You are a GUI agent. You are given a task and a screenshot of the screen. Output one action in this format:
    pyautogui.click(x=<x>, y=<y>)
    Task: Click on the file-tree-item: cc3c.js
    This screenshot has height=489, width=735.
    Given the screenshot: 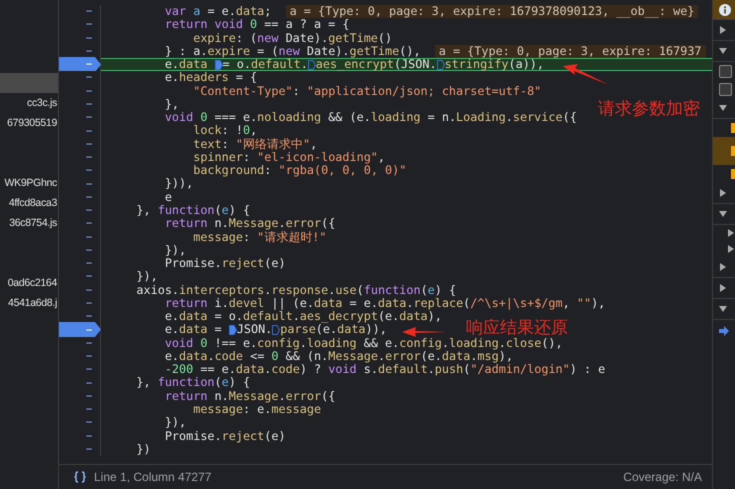 What is the action you would take?
    pyautogui.click(x=29, y=103)
    